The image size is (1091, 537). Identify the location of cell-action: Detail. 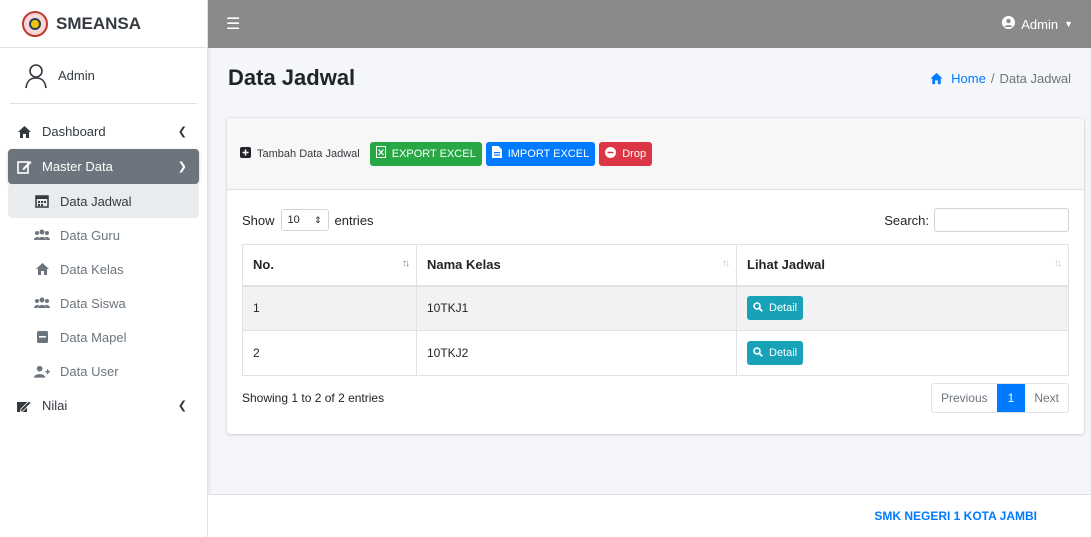
(902, 353).